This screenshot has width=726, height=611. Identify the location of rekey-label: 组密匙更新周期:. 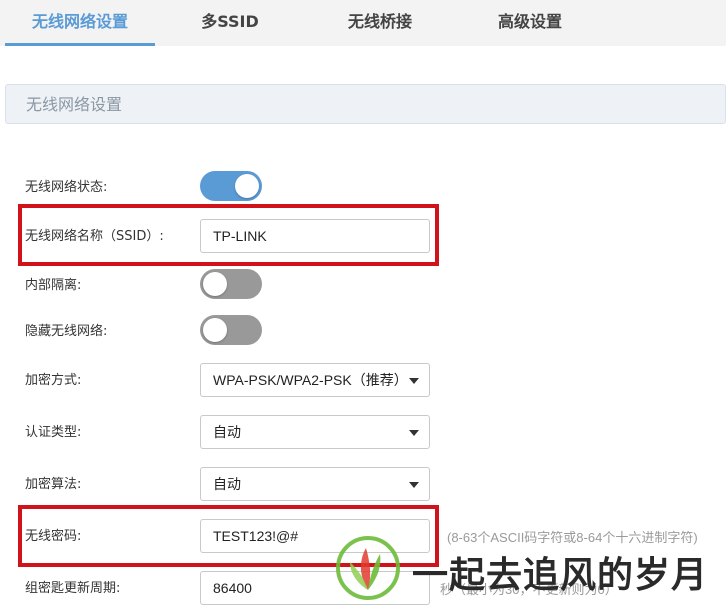
(73, 588).